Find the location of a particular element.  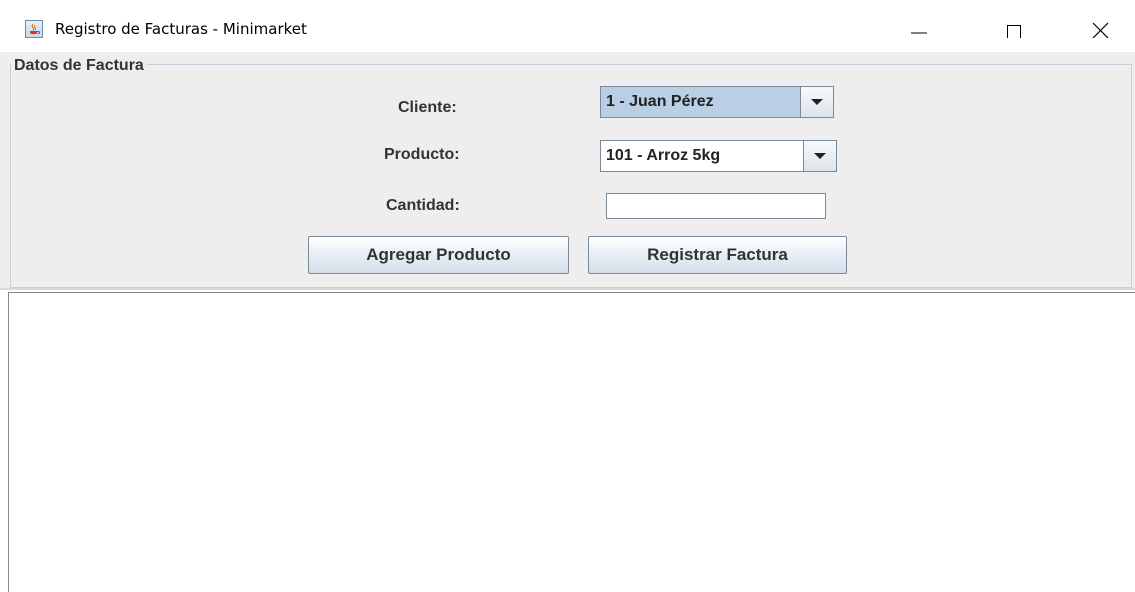

maximize-button is located at coordinates (1014, 28).